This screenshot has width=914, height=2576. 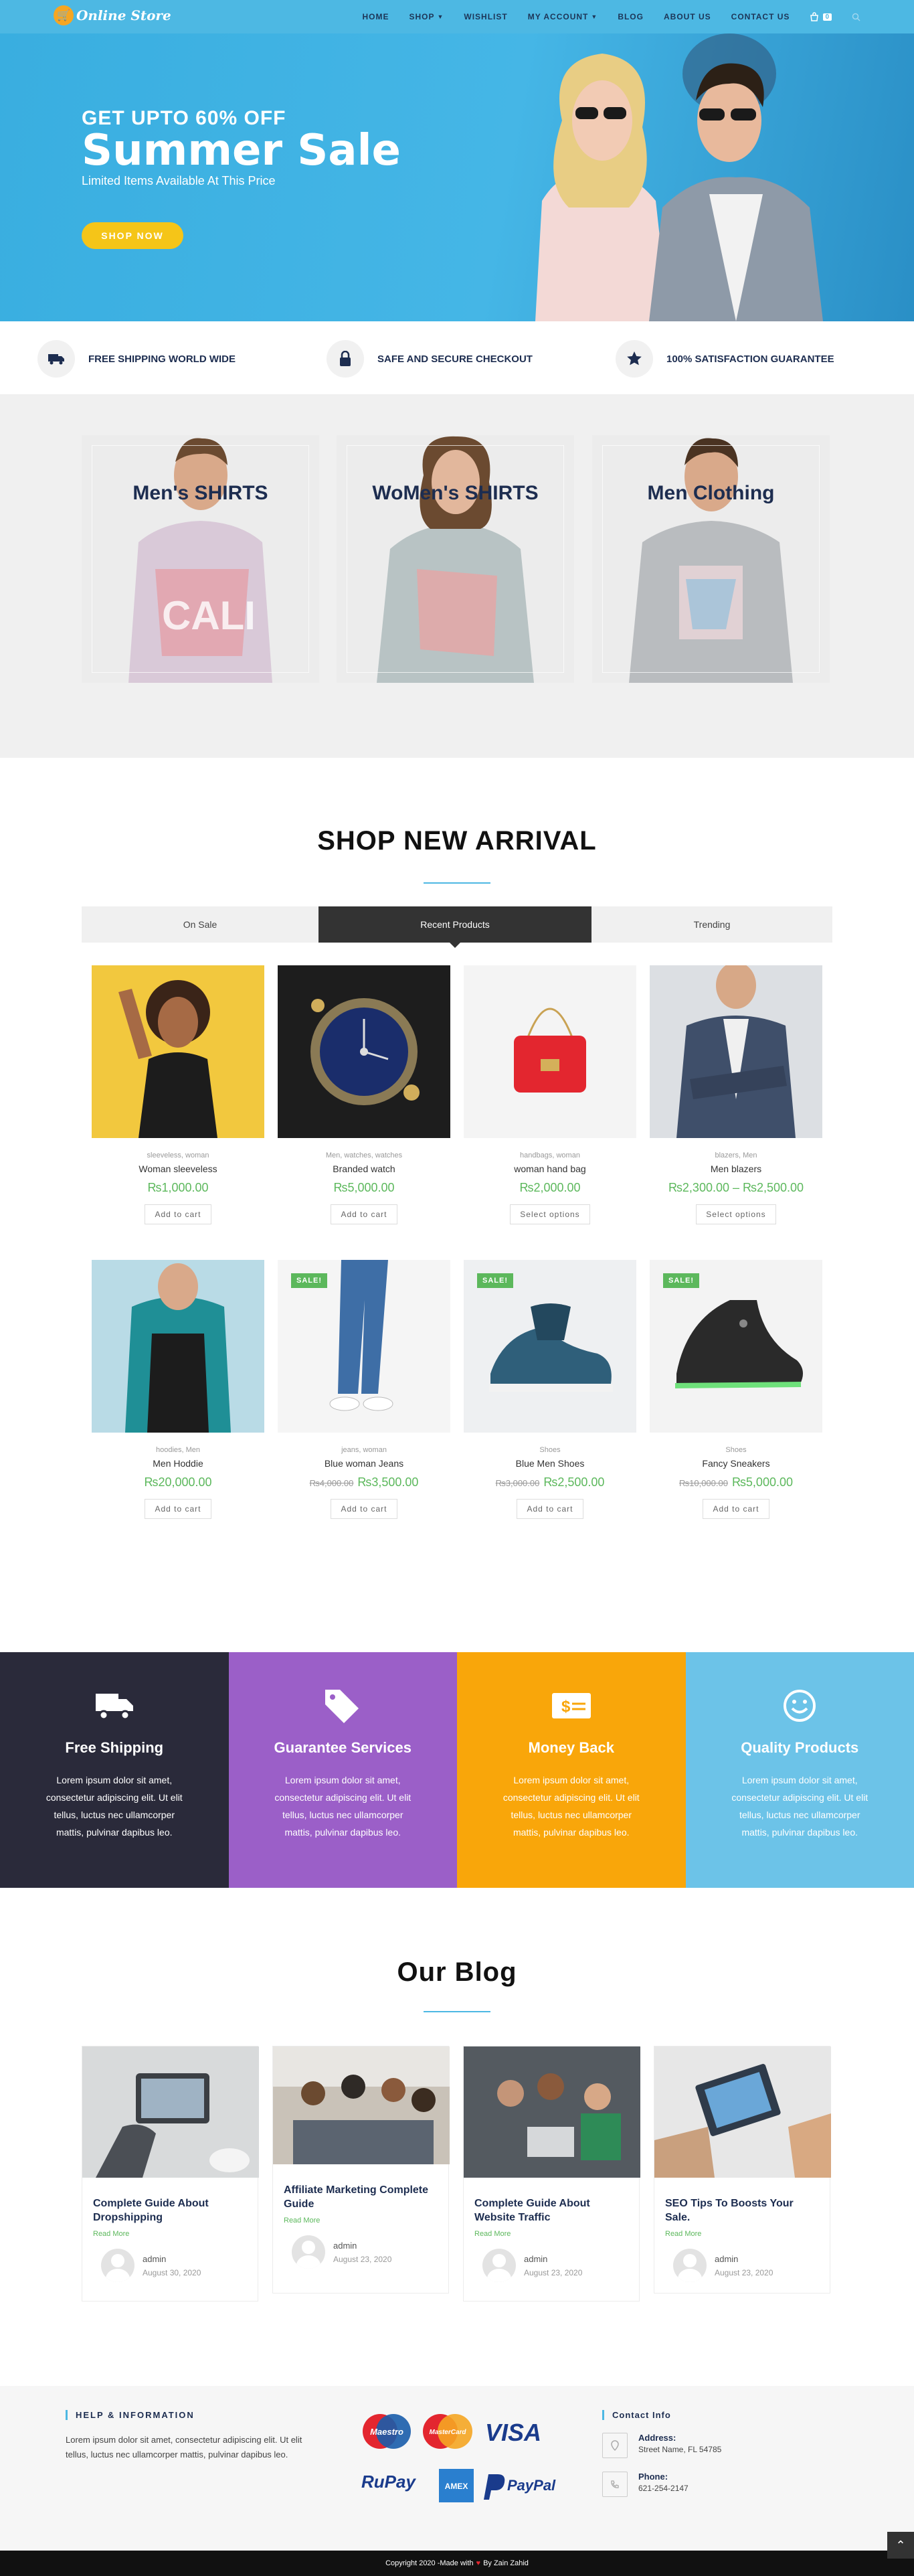 I want to click on nav-home: HOME, so click(x=376, y=16).